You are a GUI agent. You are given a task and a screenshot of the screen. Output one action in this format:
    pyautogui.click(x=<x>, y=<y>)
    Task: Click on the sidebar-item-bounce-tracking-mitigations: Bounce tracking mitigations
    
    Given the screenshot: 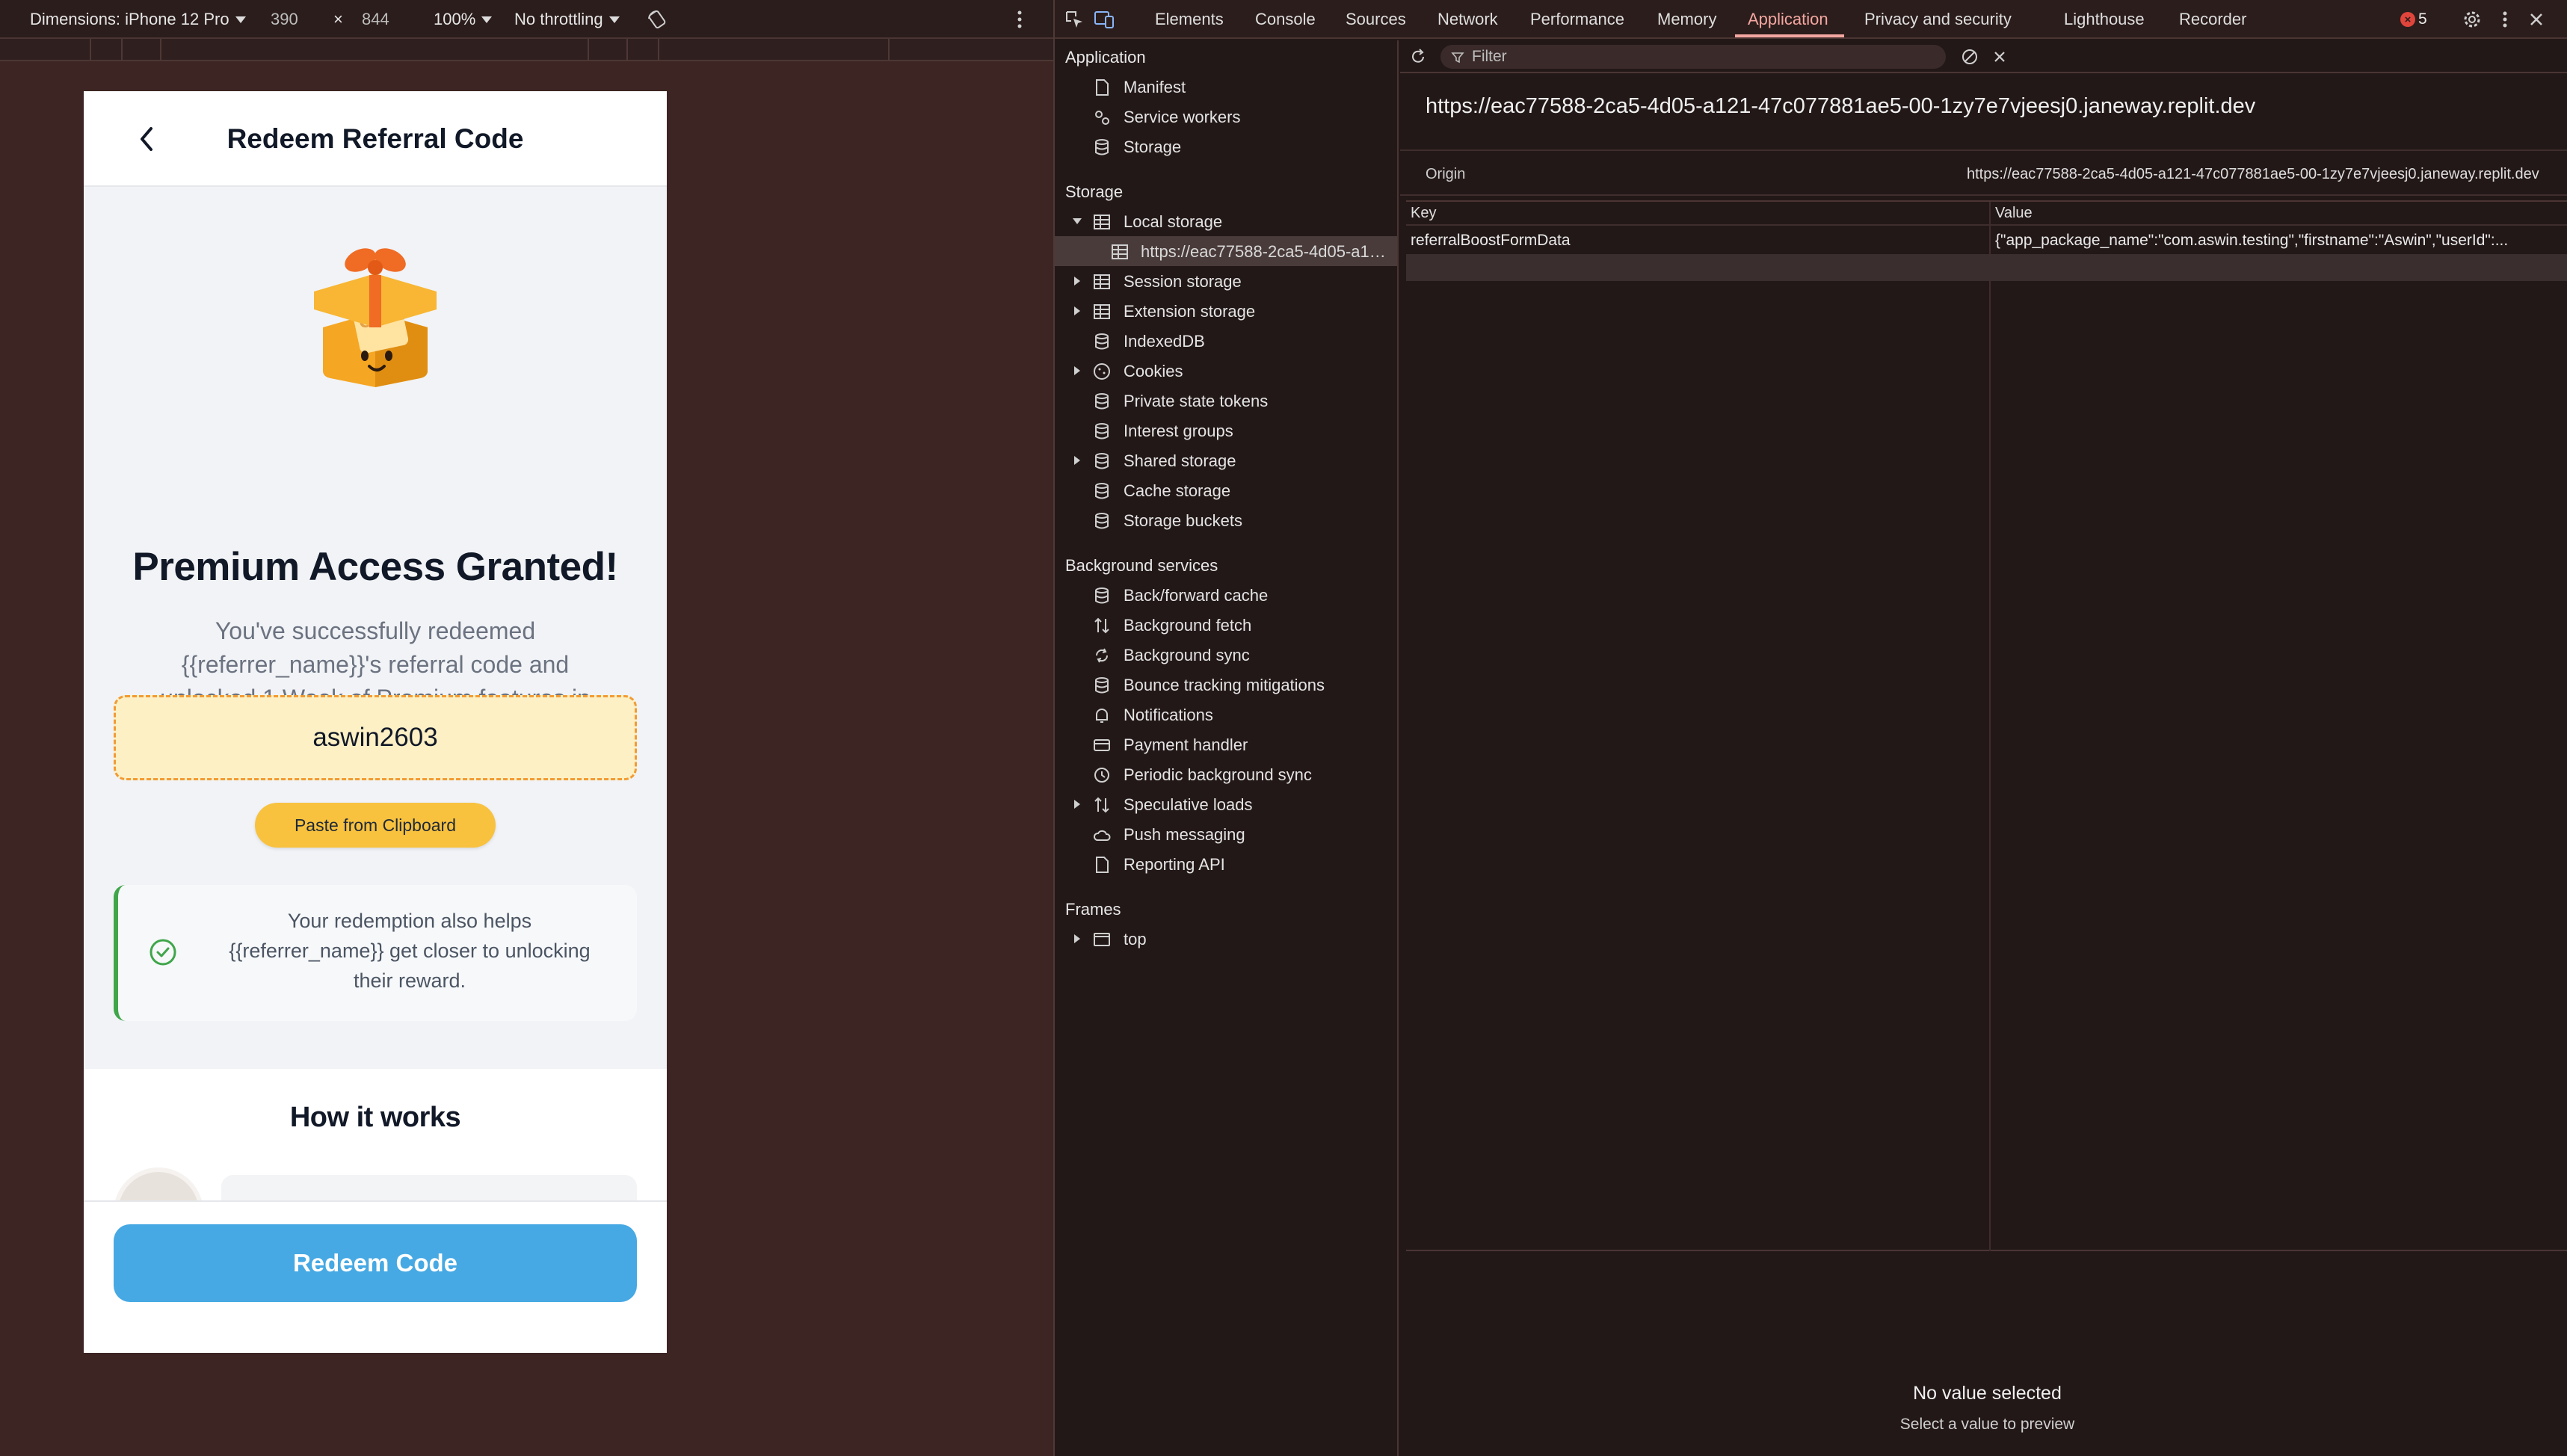 What is the action you would take?
    pyautogui.click(x=1226, y=685)
    